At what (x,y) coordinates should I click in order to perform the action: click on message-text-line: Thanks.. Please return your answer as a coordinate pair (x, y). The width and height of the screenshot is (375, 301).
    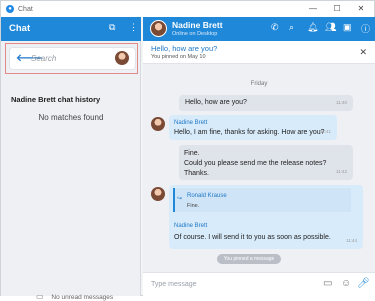
    Looking at the image, I should click on (196, 173).